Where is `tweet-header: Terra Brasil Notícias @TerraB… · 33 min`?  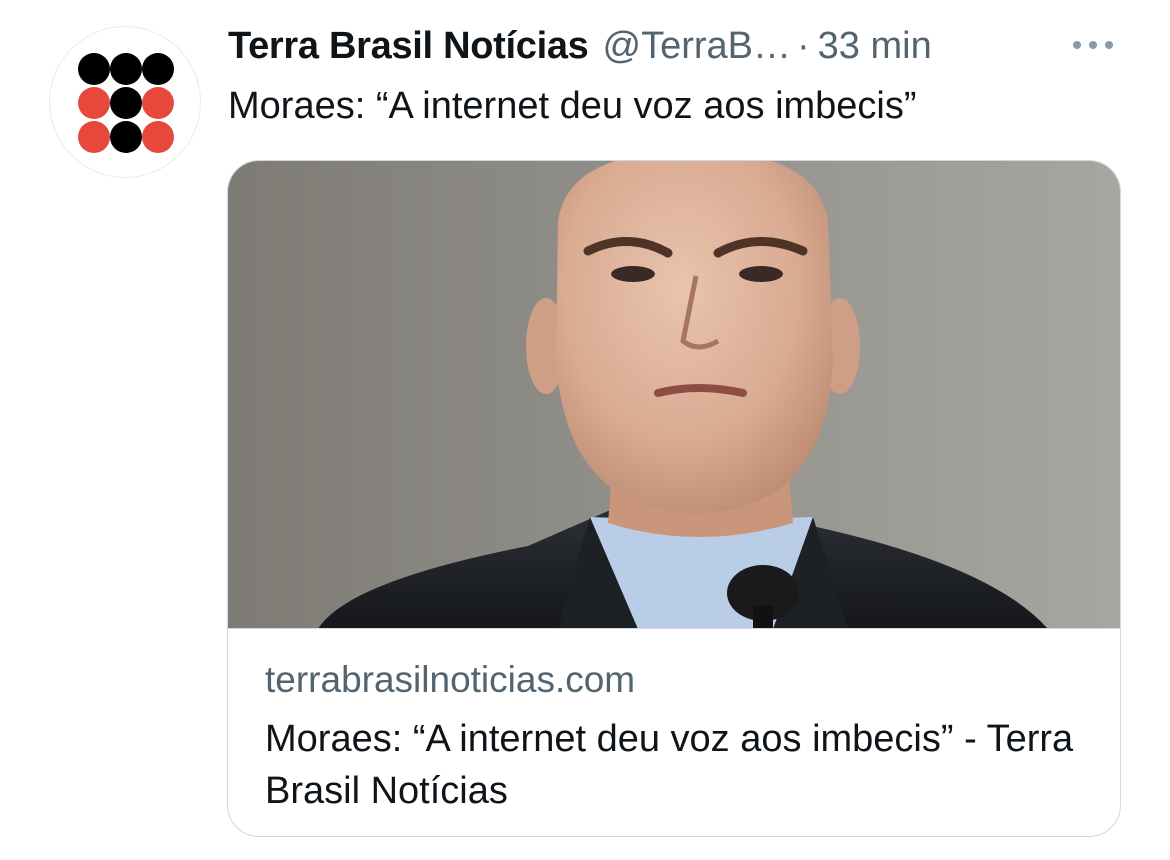 tweet-header: Terra Brasil Notícias @TerraB… · 33 min is located at coordinates (678, 46).